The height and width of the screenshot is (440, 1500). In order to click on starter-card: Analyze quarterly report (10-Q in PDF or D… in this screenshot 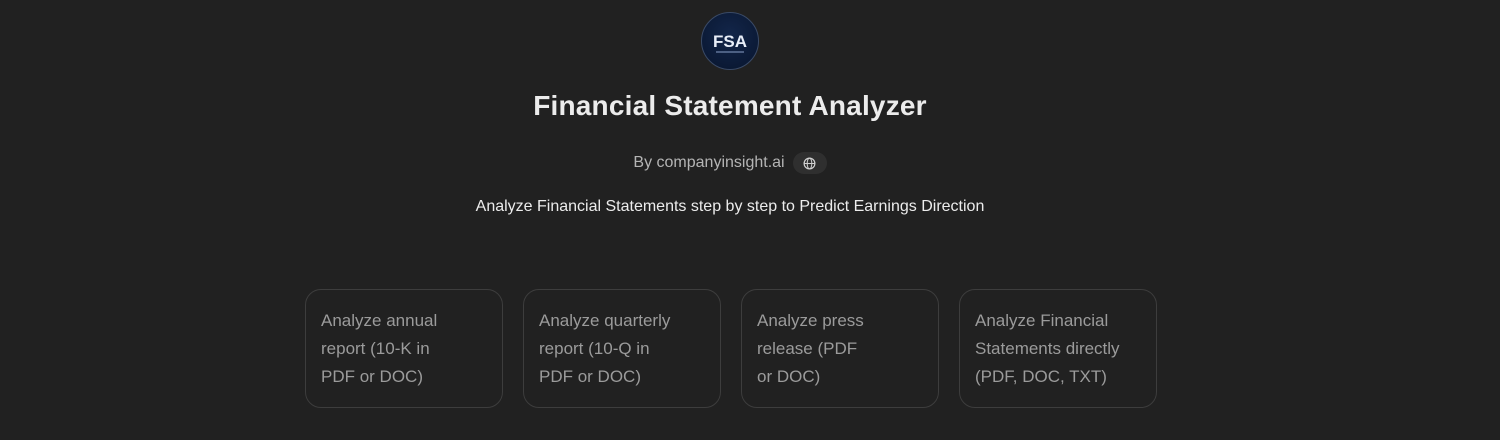, I will do `click(622, 348)`.